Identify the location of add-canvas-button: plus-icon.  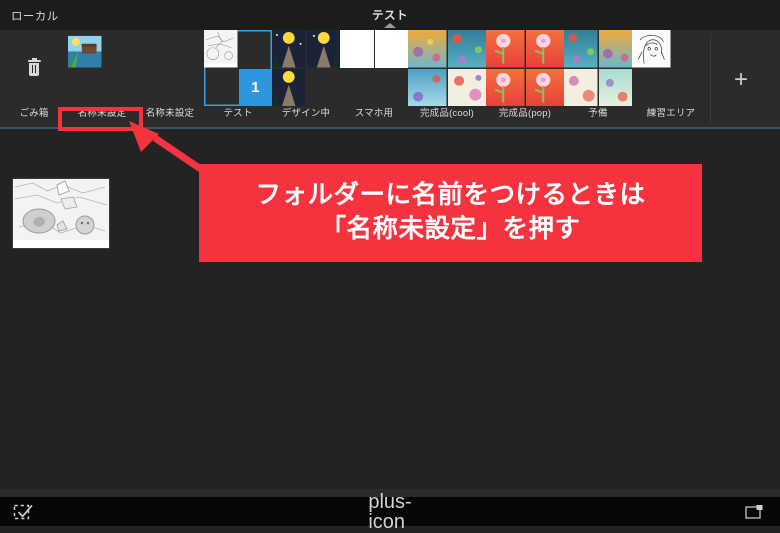
(389, 512).